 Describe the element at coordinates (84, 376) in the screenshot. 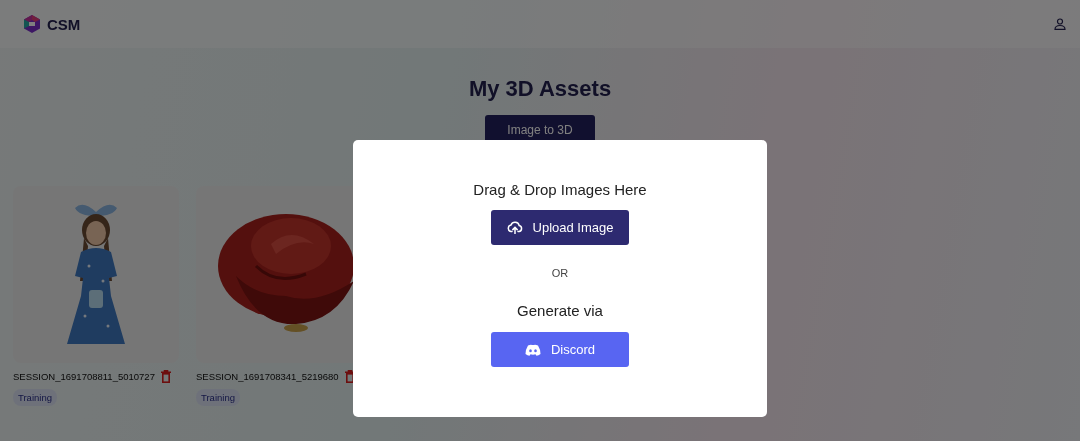

I see `asset-name: SESSION_1691708811_5010727` at that location.